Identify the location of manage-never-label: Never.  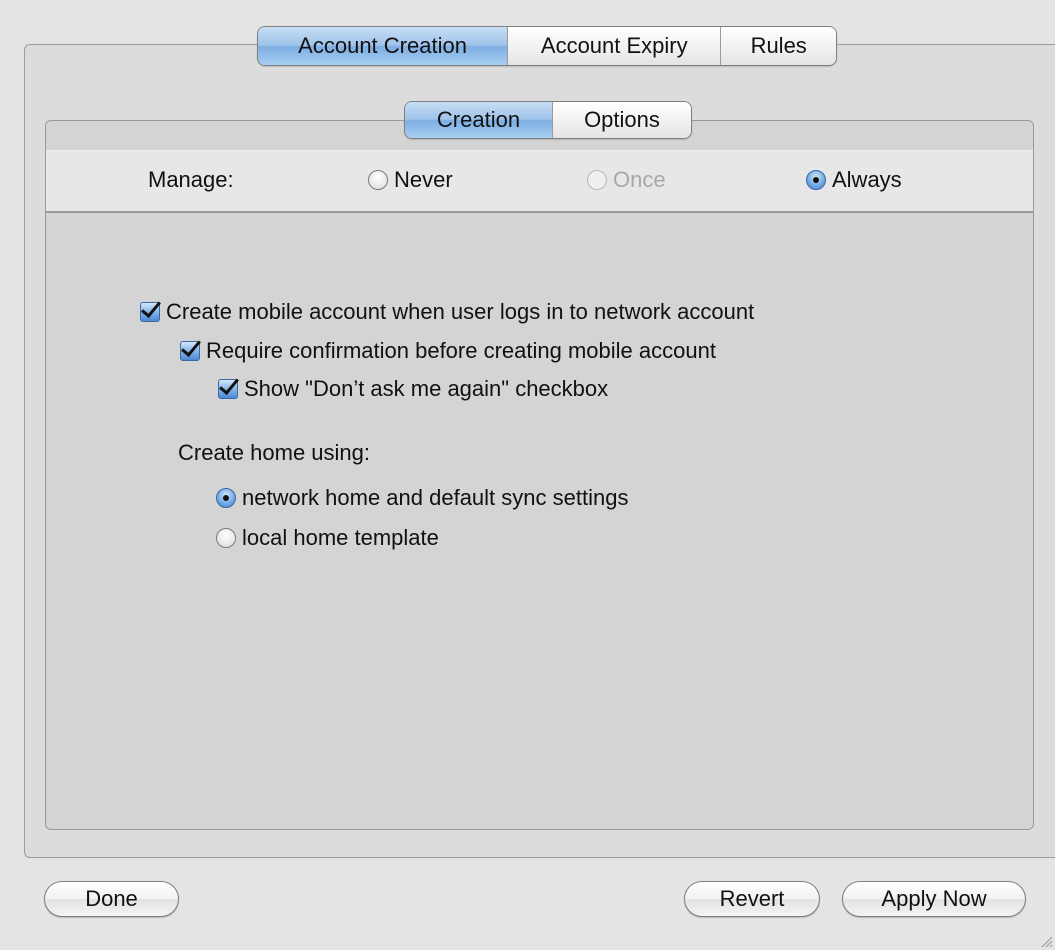
(423, 179).